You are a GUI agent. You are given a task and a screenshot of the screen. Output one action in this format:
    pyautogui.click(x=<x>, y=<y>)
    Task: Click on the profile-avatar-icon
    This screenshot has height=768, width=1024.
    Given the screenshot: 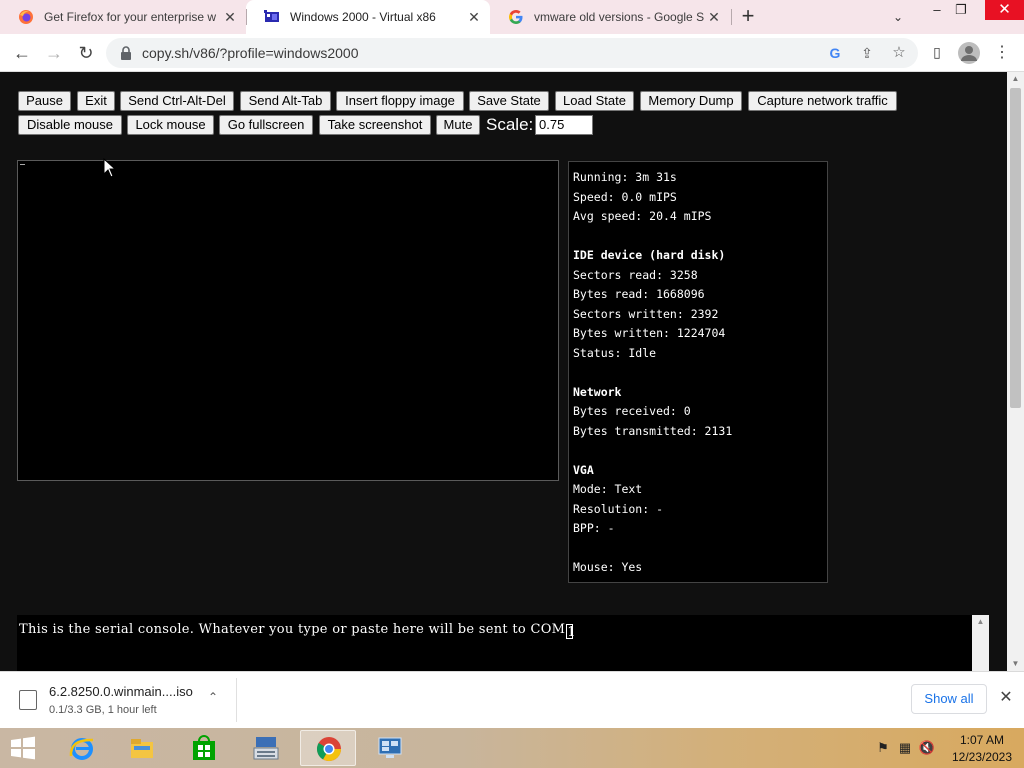 What is the action you would take?
    pyautogui.click(x=969, y=53)
    